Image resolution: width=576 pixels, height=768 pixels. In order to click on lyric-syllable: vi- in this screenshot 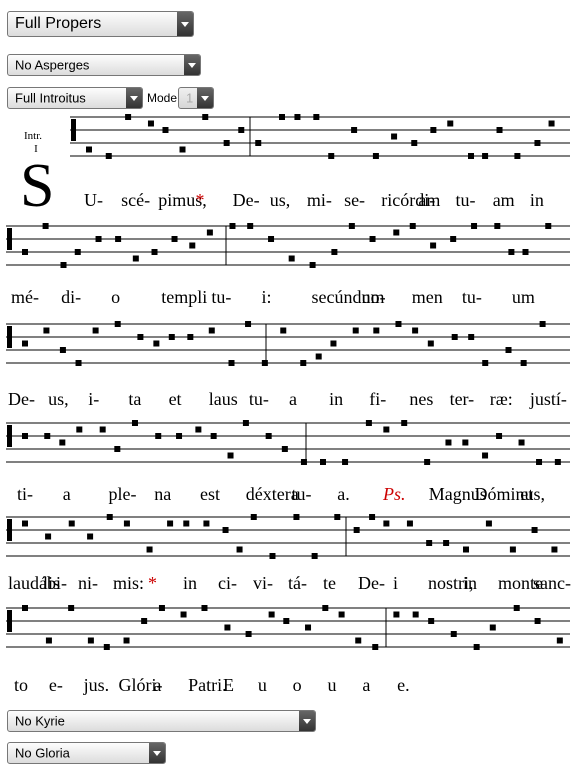, I will do `click(263, 583)`.